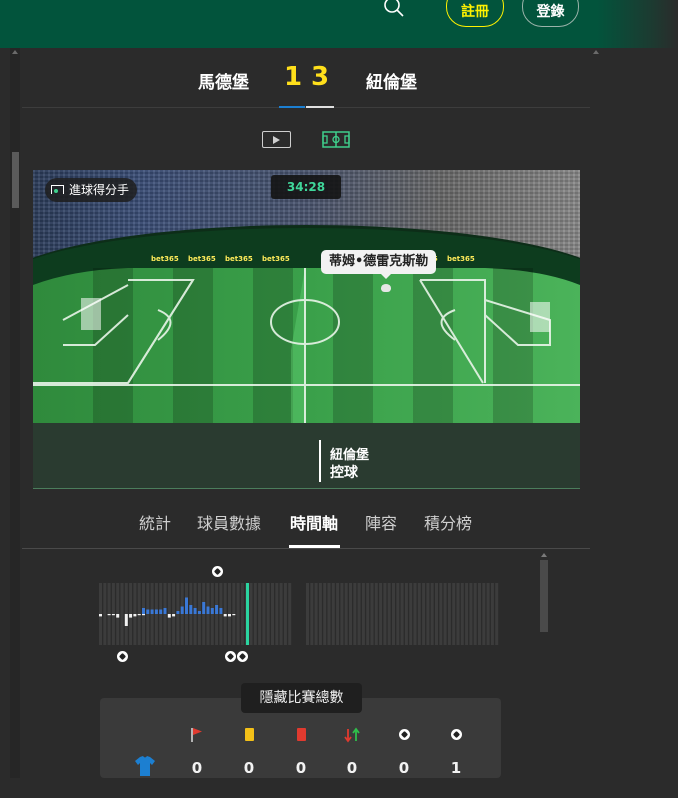 This screenshot has width=678, height=798. I want to click on active-tab-indicator, so click(314, 546).